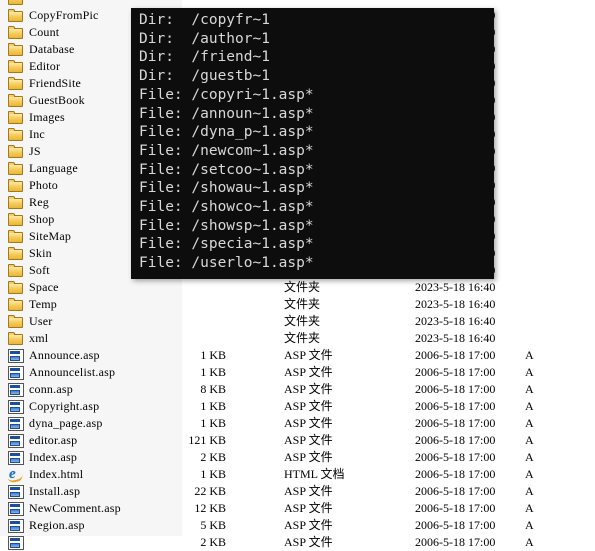  What do you see at coordinates (204, 76) in the screenshot?
I see `console-line: Dir: /guestb~1` at bounding box center [204, 76].